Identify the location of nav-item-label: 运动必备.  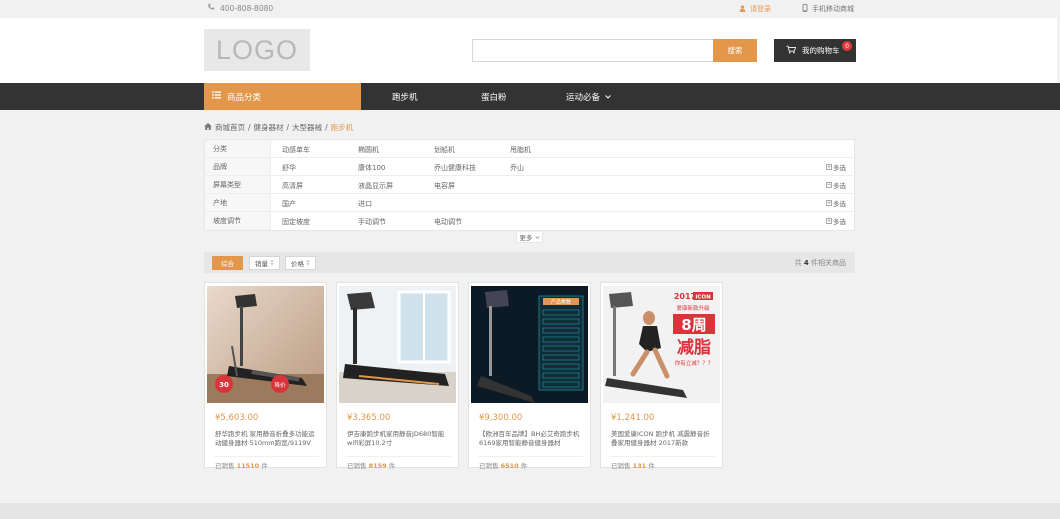
(583, 97).